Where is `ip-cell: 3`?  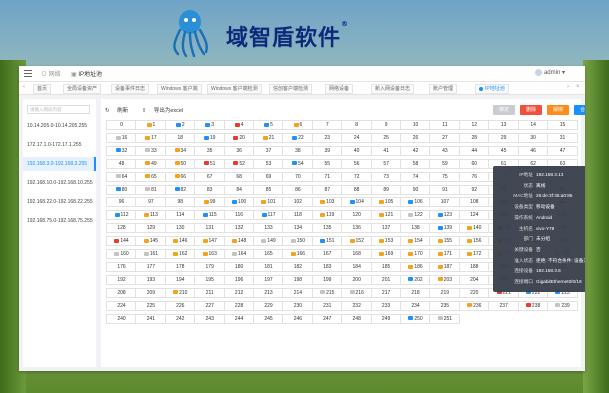 ip-cell: 3 is located at coordinates (210, 125).